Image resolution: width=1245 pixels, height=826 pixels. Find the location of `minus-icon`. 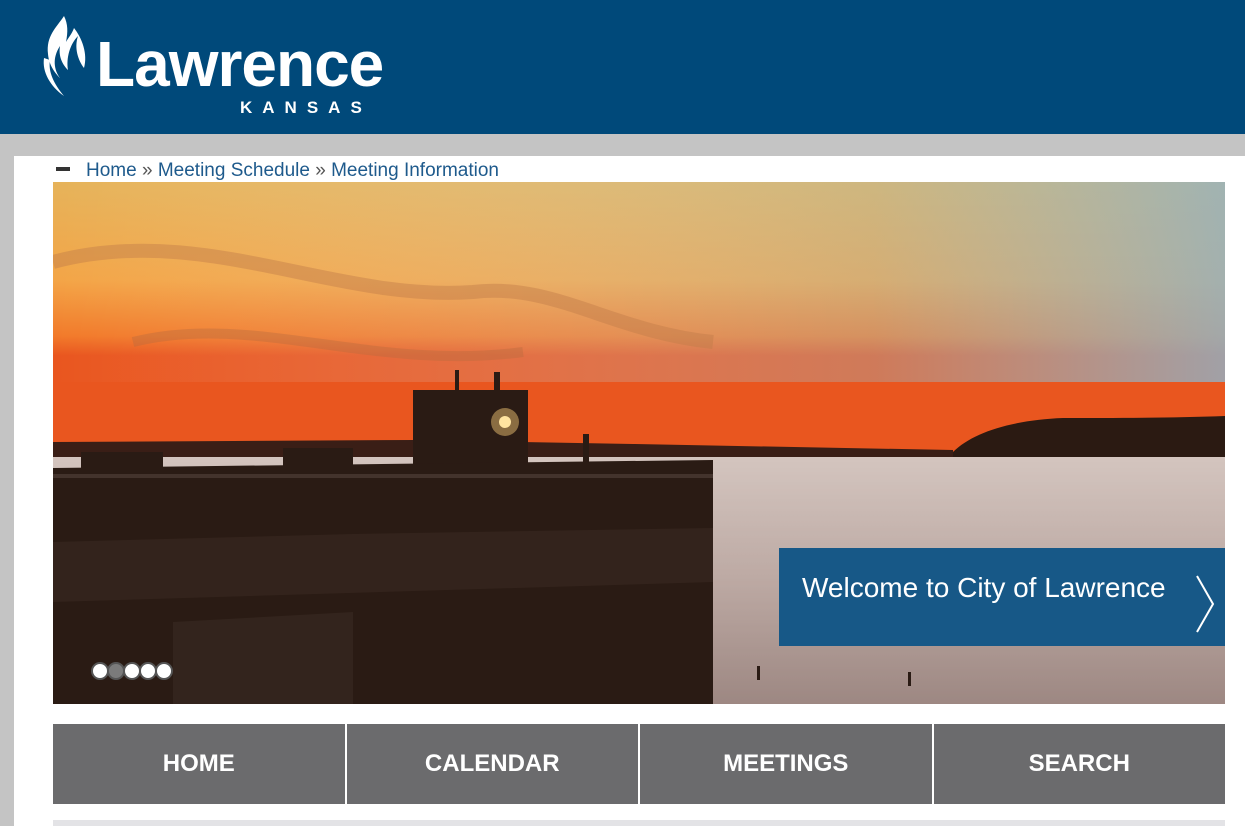

minus-icon is located at coordinates (63, 168).